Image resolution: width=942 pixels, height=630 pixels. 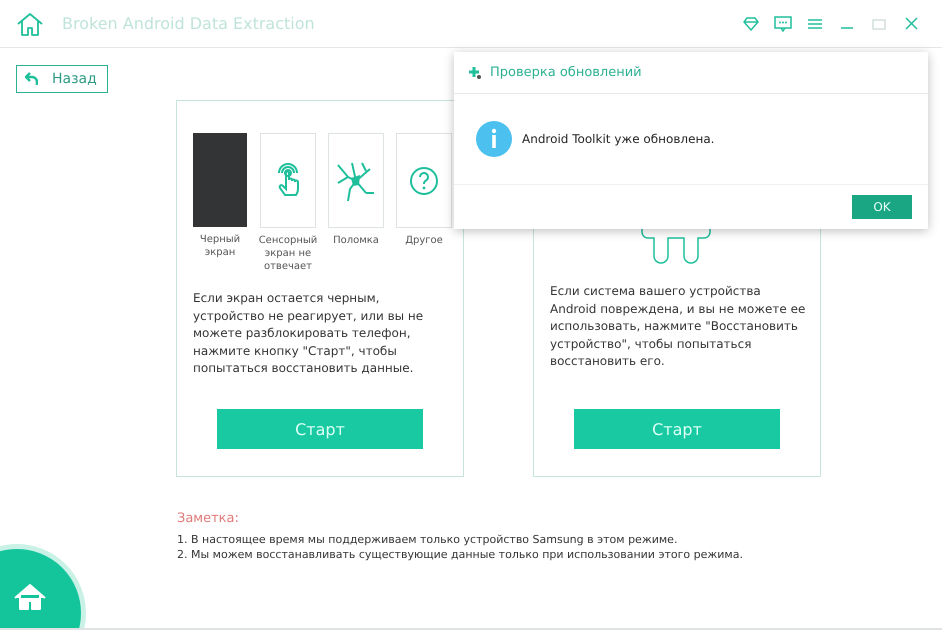 What do you see at coordinates (879, 24) in the screenshot?
I see `maximize-icon` at bounding box center [879, 24].